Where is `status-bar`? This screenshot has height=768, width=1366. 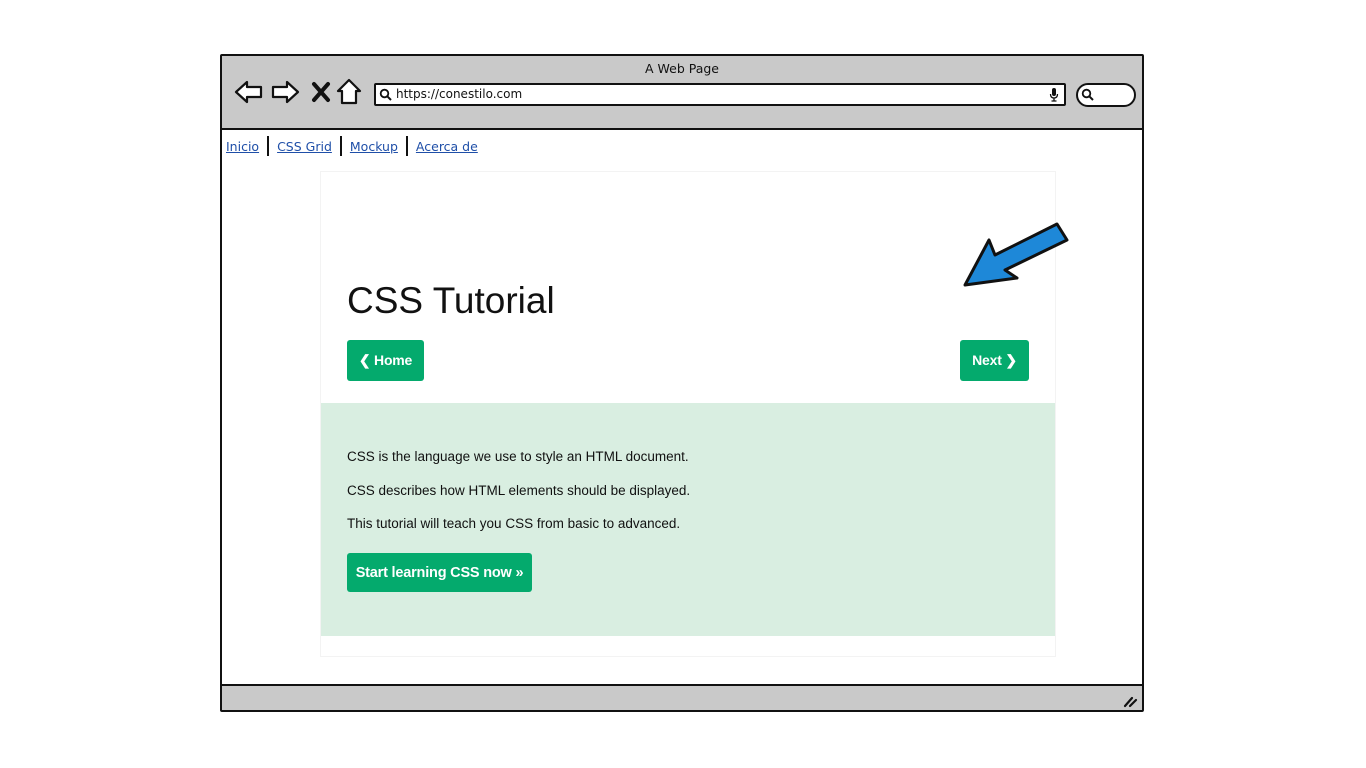 status-bar is located at coordinates (682, 697).